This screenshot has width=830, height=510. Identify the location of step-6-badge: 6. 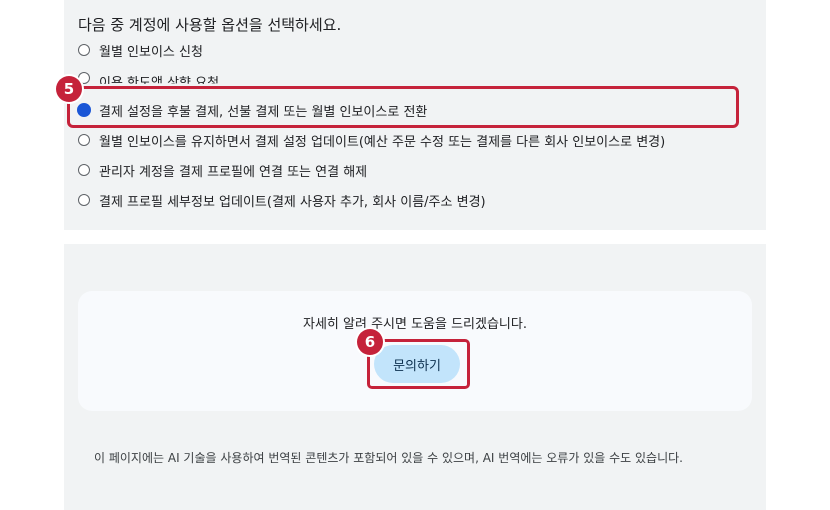
(370, 342).